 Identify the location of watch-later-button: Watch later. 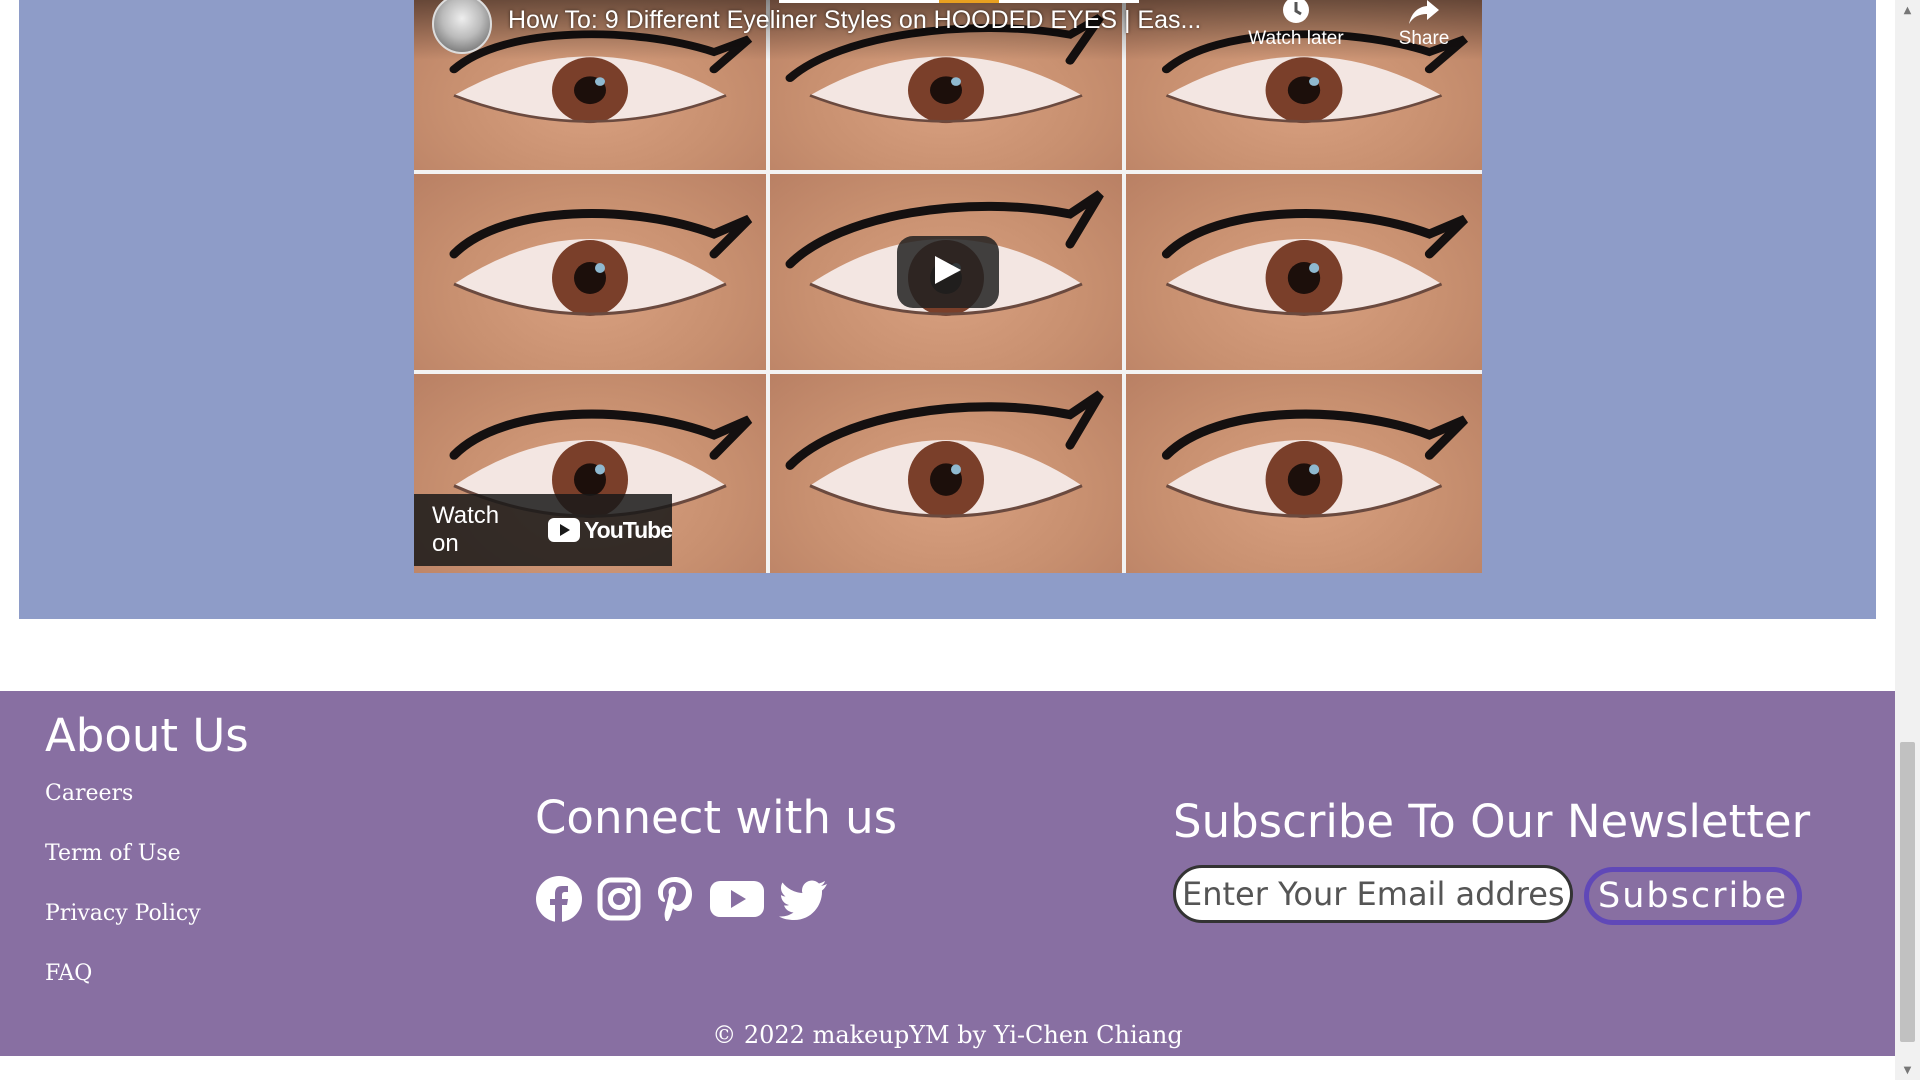
(1296, 25).